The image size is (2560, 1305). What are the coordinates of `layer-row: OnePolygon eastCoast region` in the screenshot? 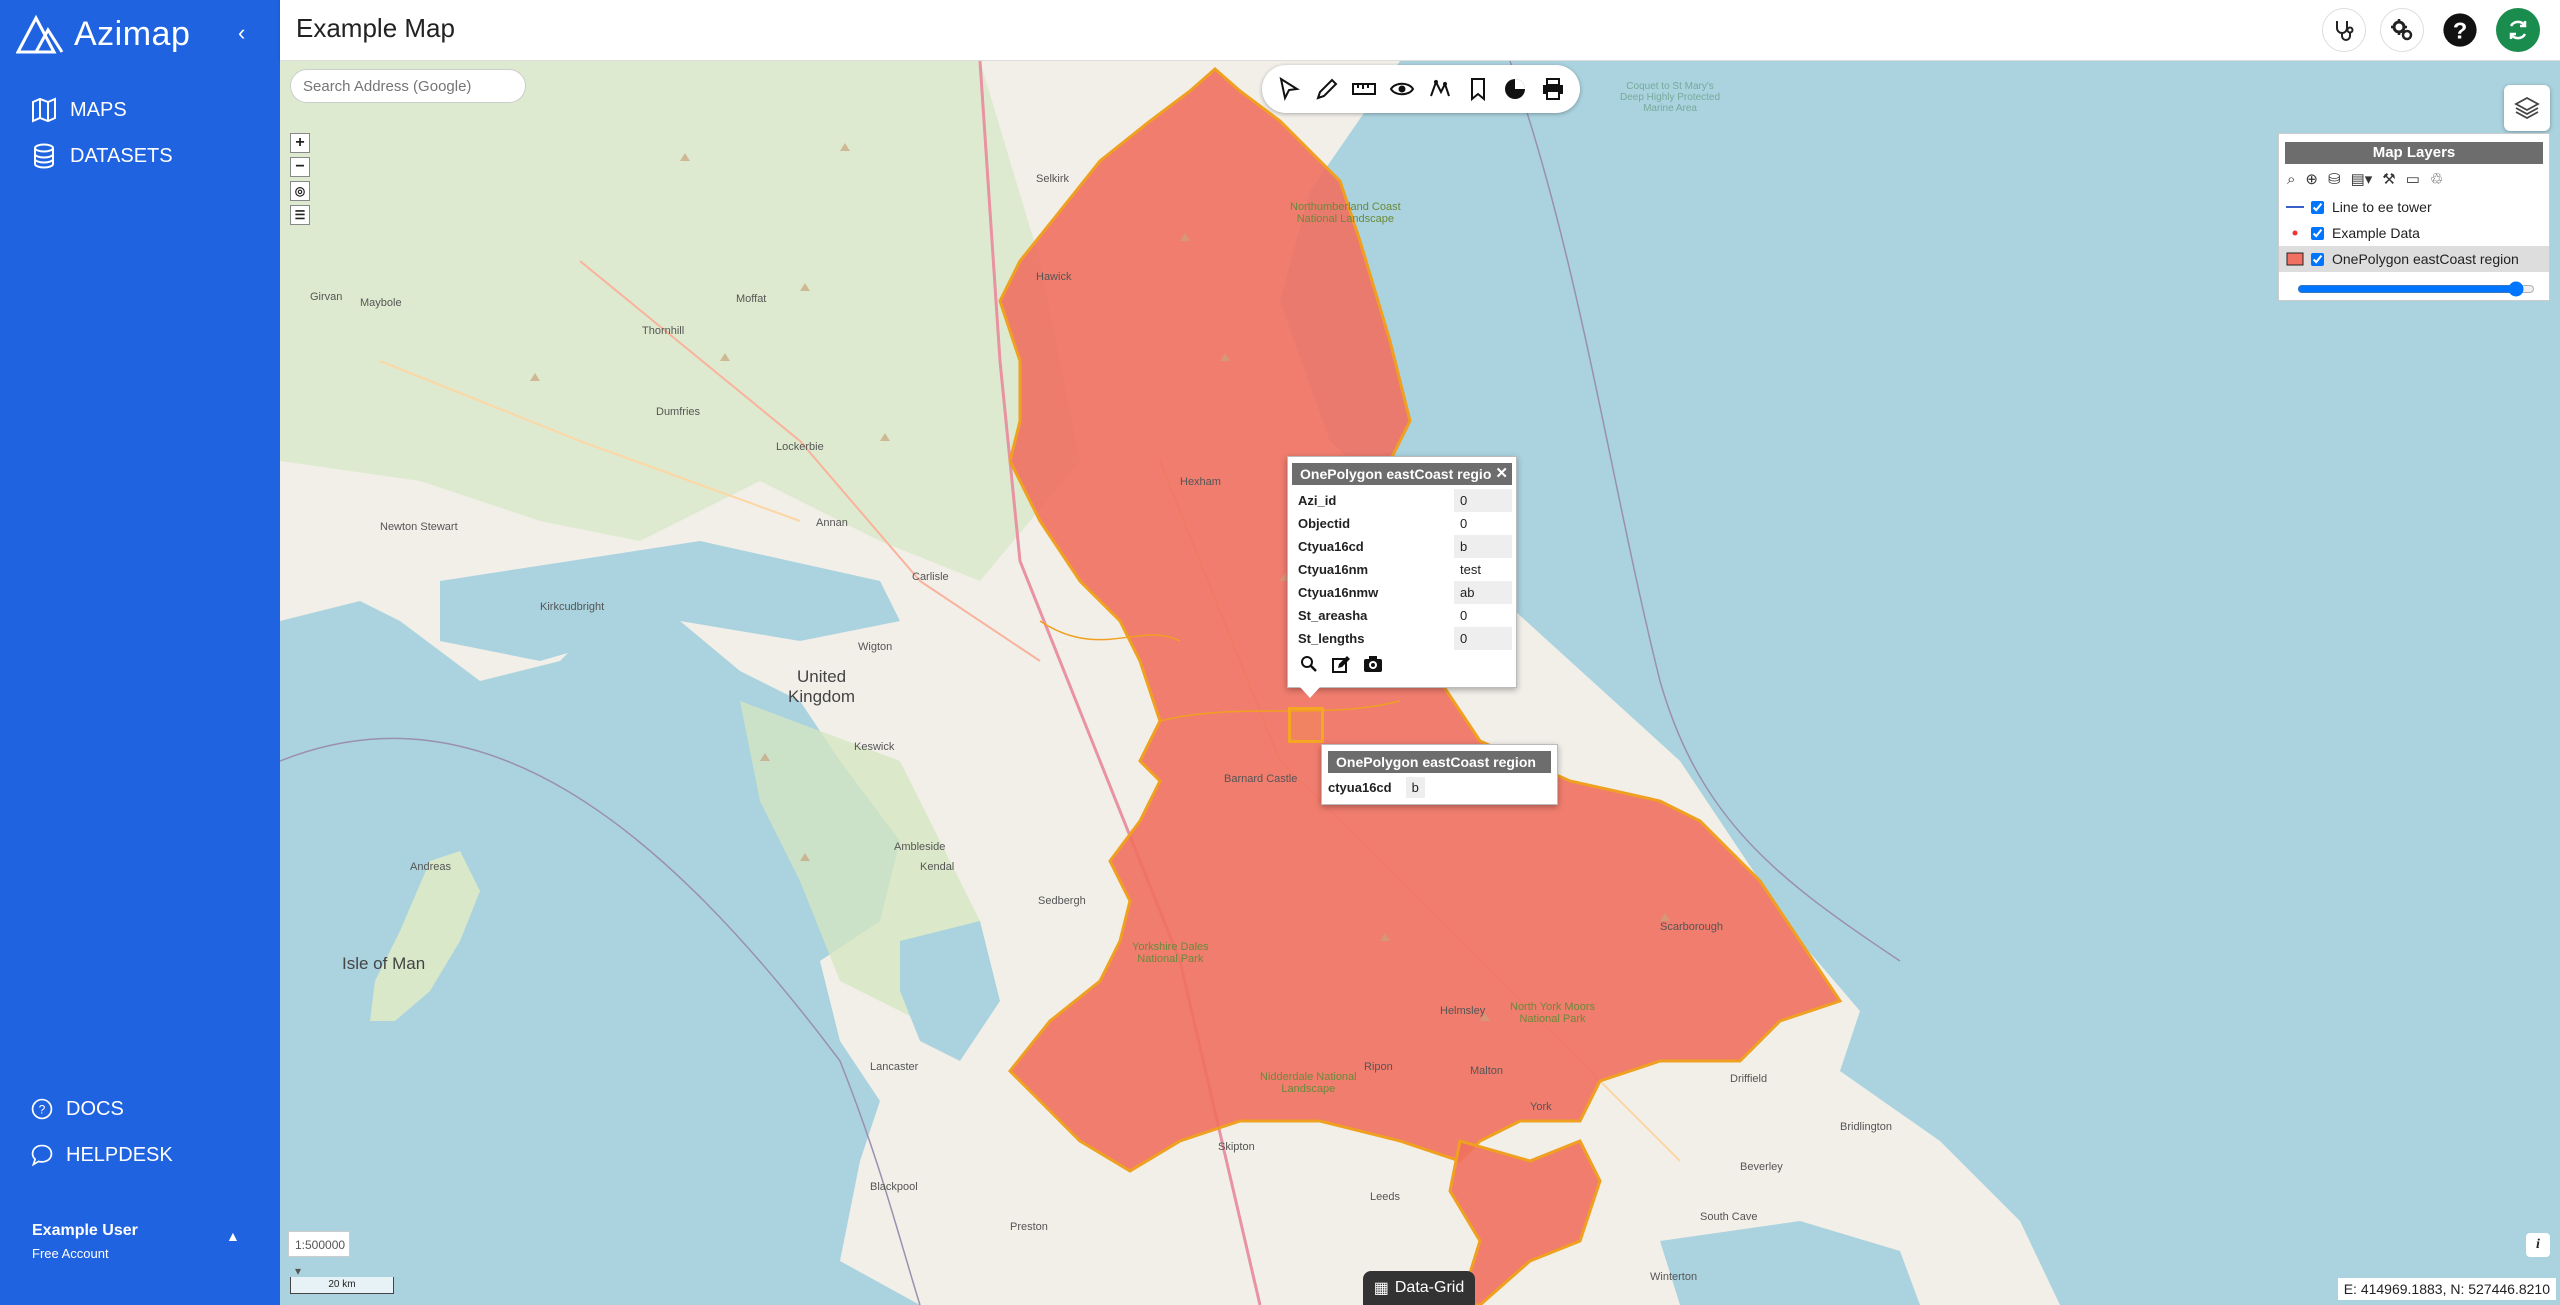 It's located at (2414, 259).